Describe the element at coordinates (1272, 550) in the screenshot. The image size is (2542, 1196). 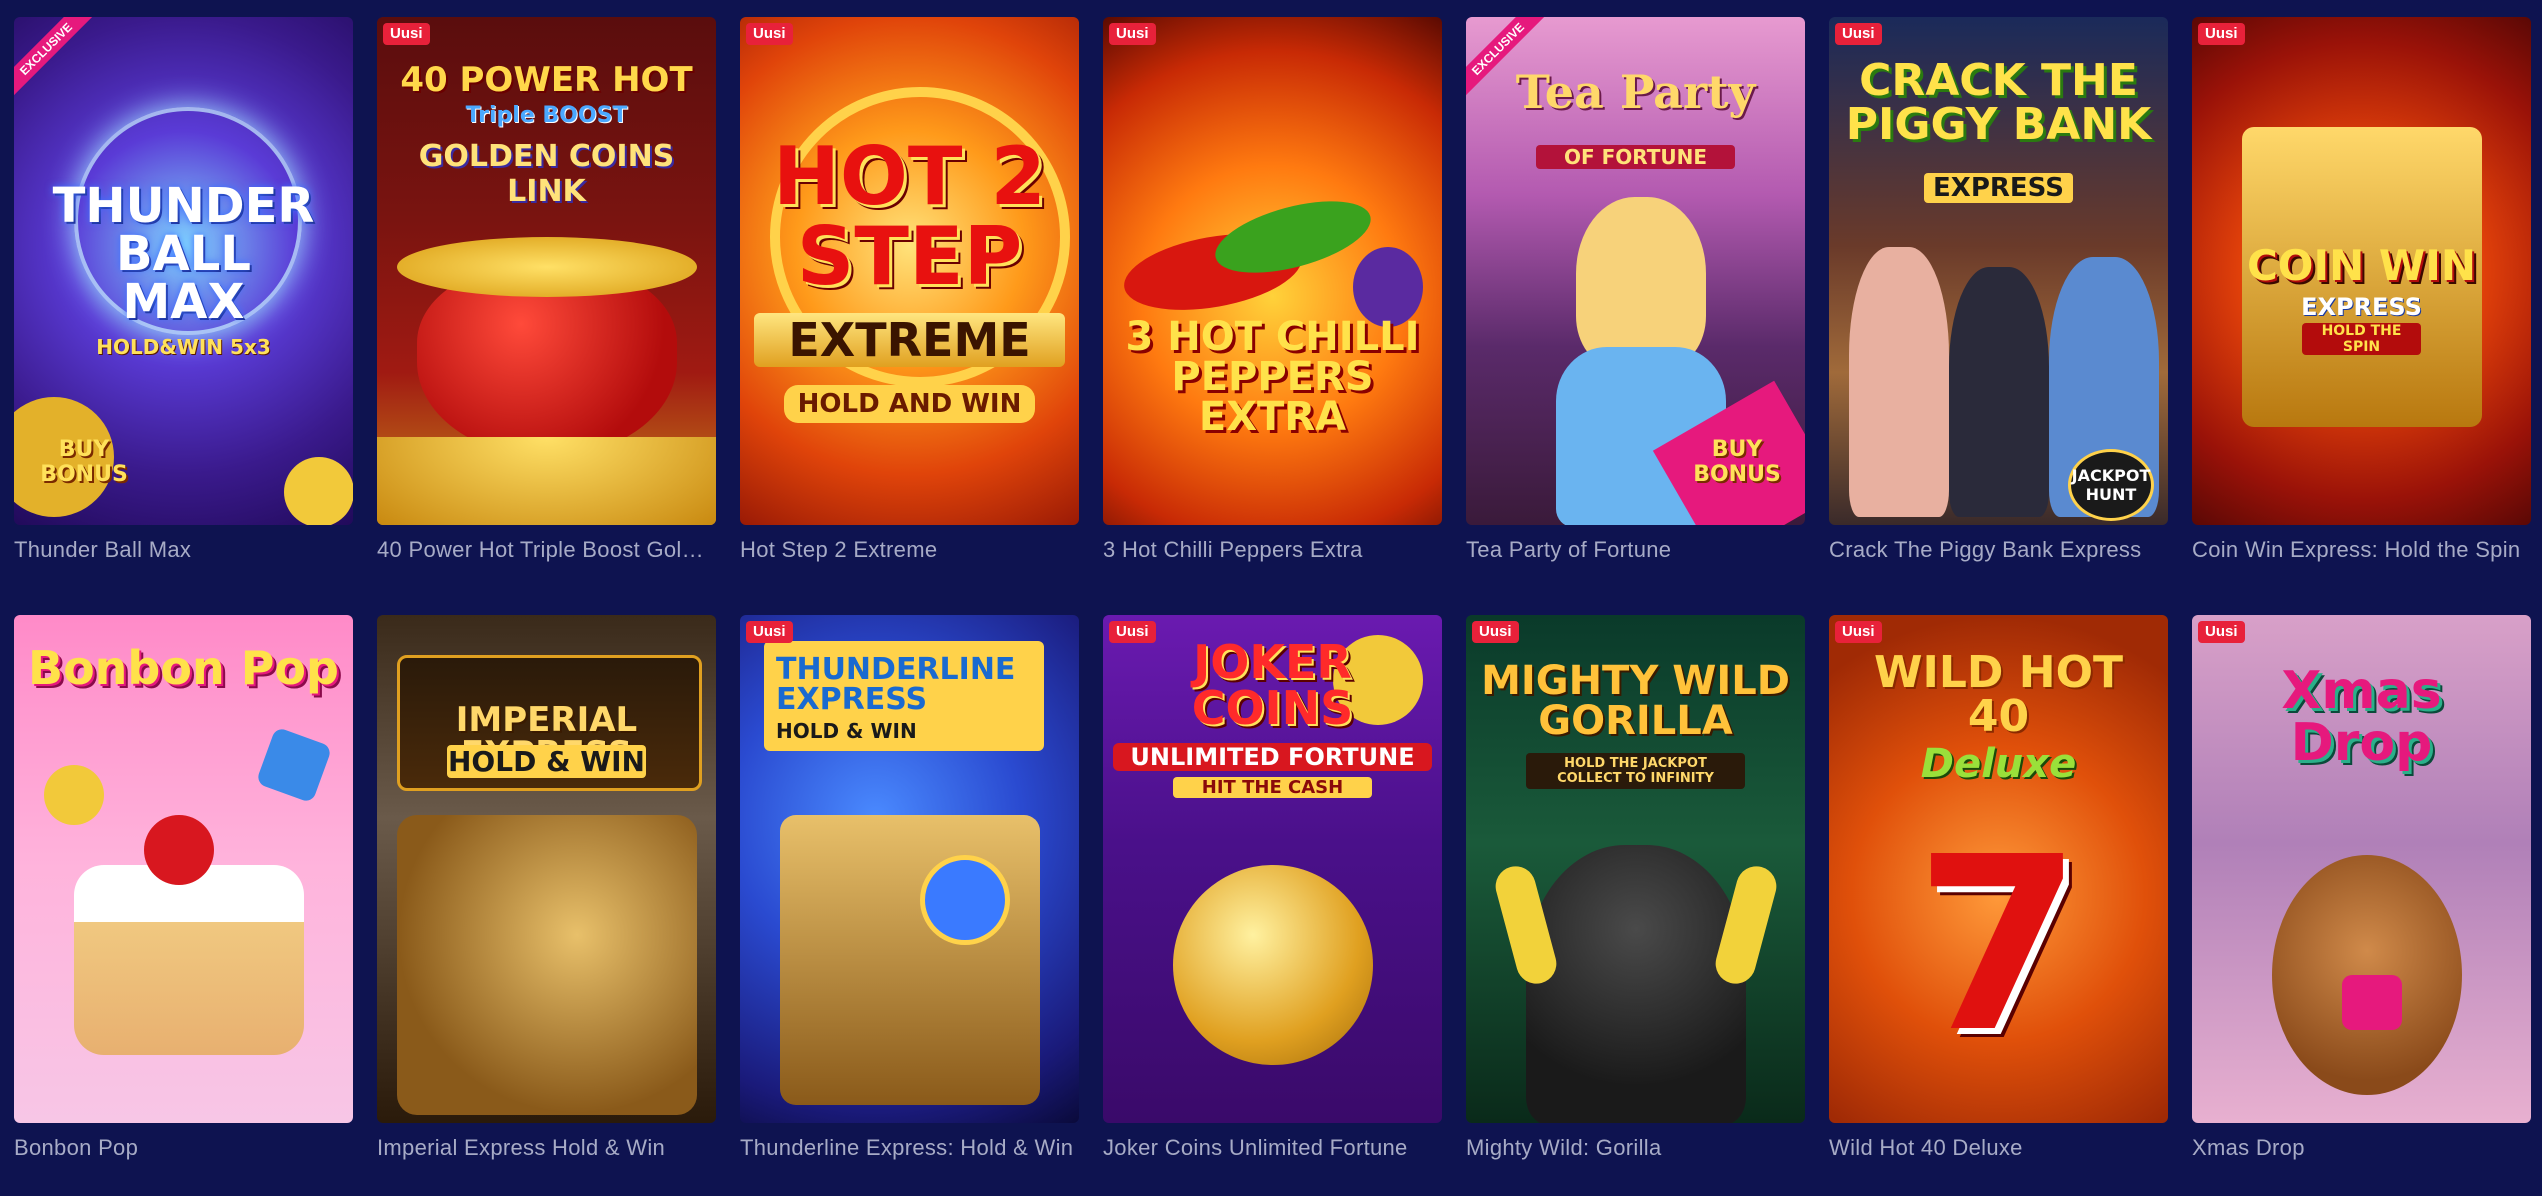
I see `game-name: 3 Hot Chilli Peppers Extra` at that location.